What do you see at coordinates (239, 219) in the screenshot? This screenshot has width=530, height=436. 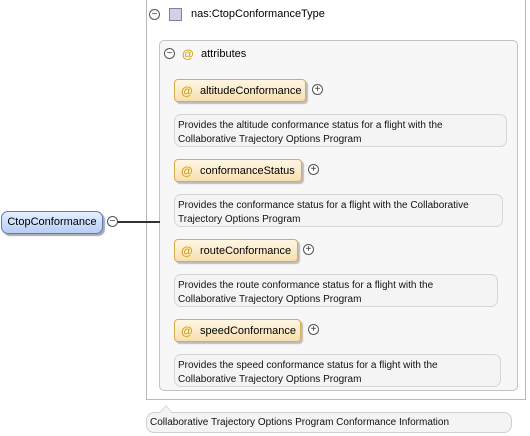 I see `doc-line: Trajectory Options Program` at bounding box center [239, 219].